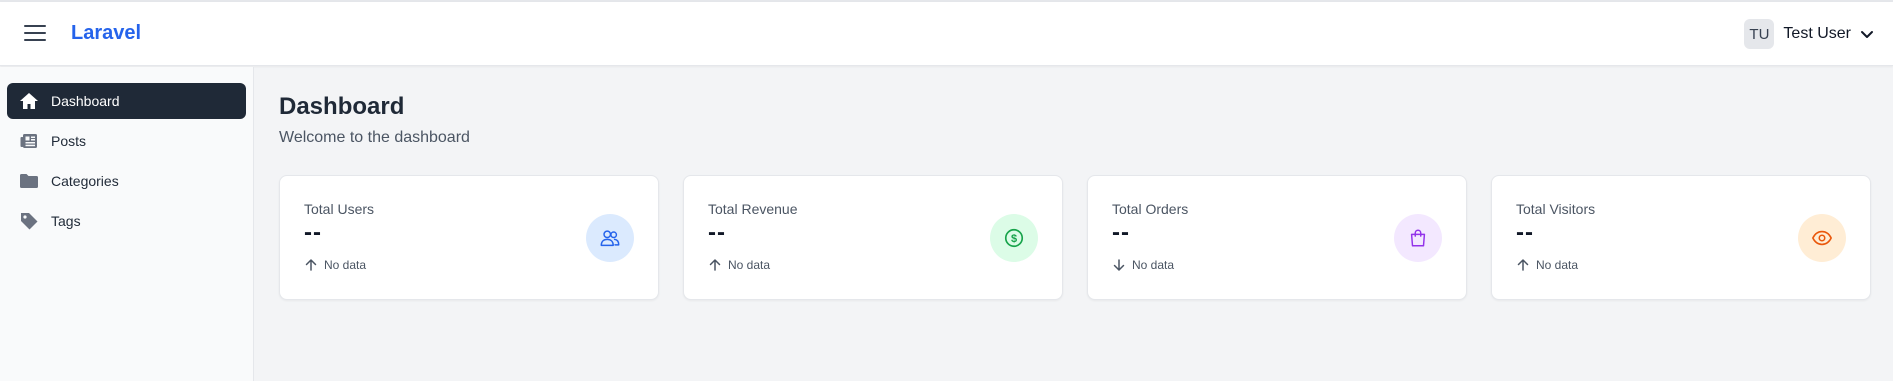 This screenshot has width=1893, height=381. What do you see at coordinates (1817, 33) in the screenshot?
I see `user-name: Test User` at bounding box center [1817, 33].